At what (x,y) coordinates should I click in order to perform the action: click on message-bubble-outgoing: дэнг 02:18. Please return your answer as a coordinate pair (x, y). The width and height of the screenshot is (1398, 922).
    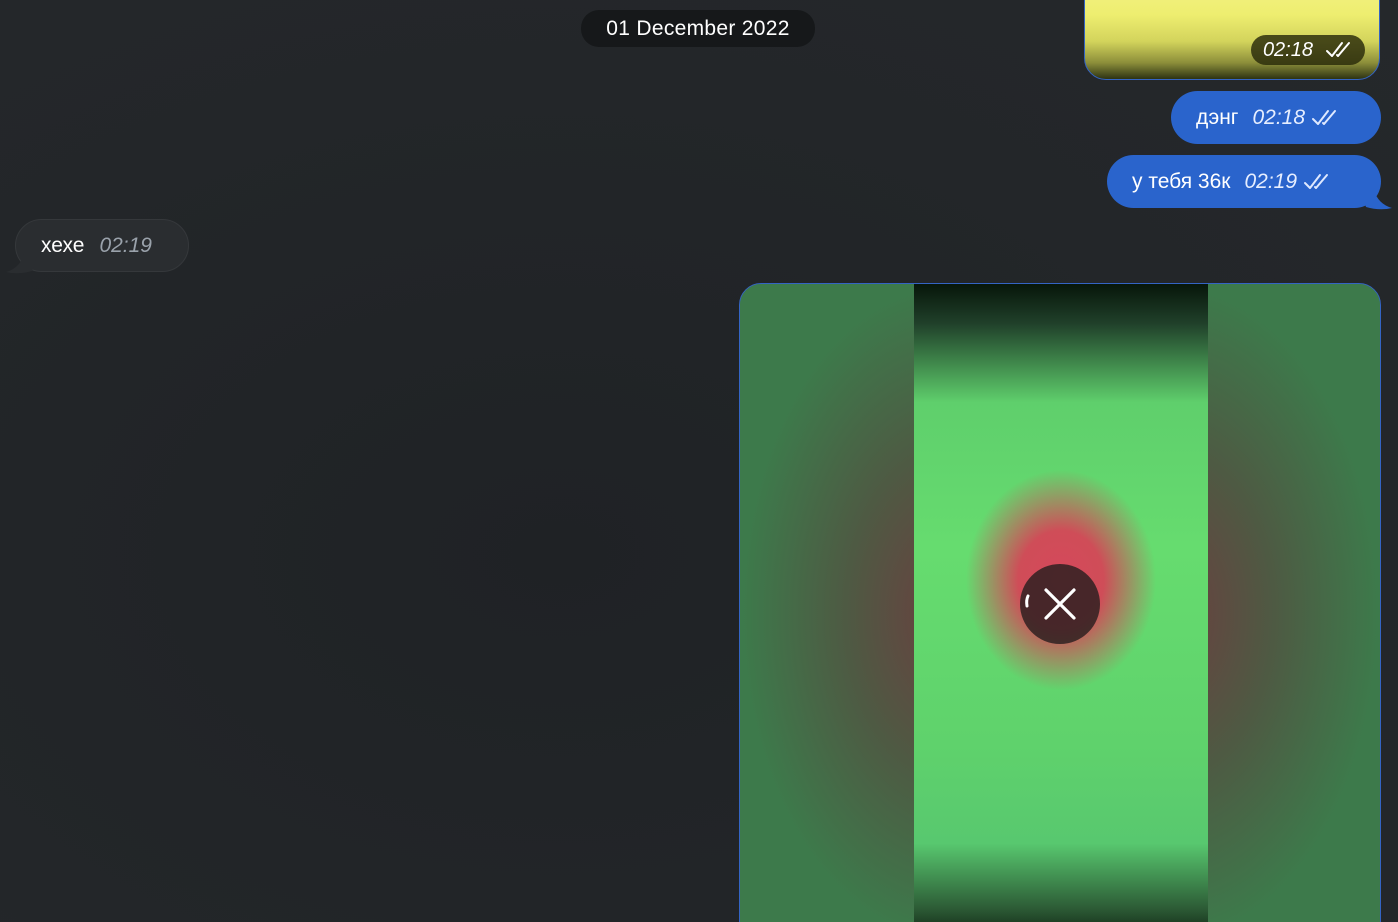
    Looking at the image, I should click on (1276, 117).